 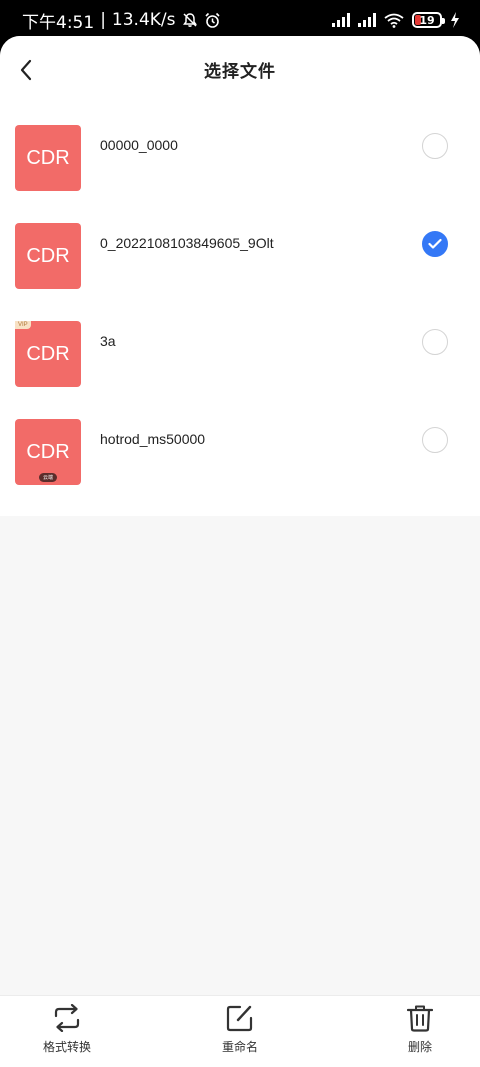 What do you see at coordinates (66, 1047) in the screenshot?
I see `convert-label: 格式转换` at bounding box center [66, 1047].